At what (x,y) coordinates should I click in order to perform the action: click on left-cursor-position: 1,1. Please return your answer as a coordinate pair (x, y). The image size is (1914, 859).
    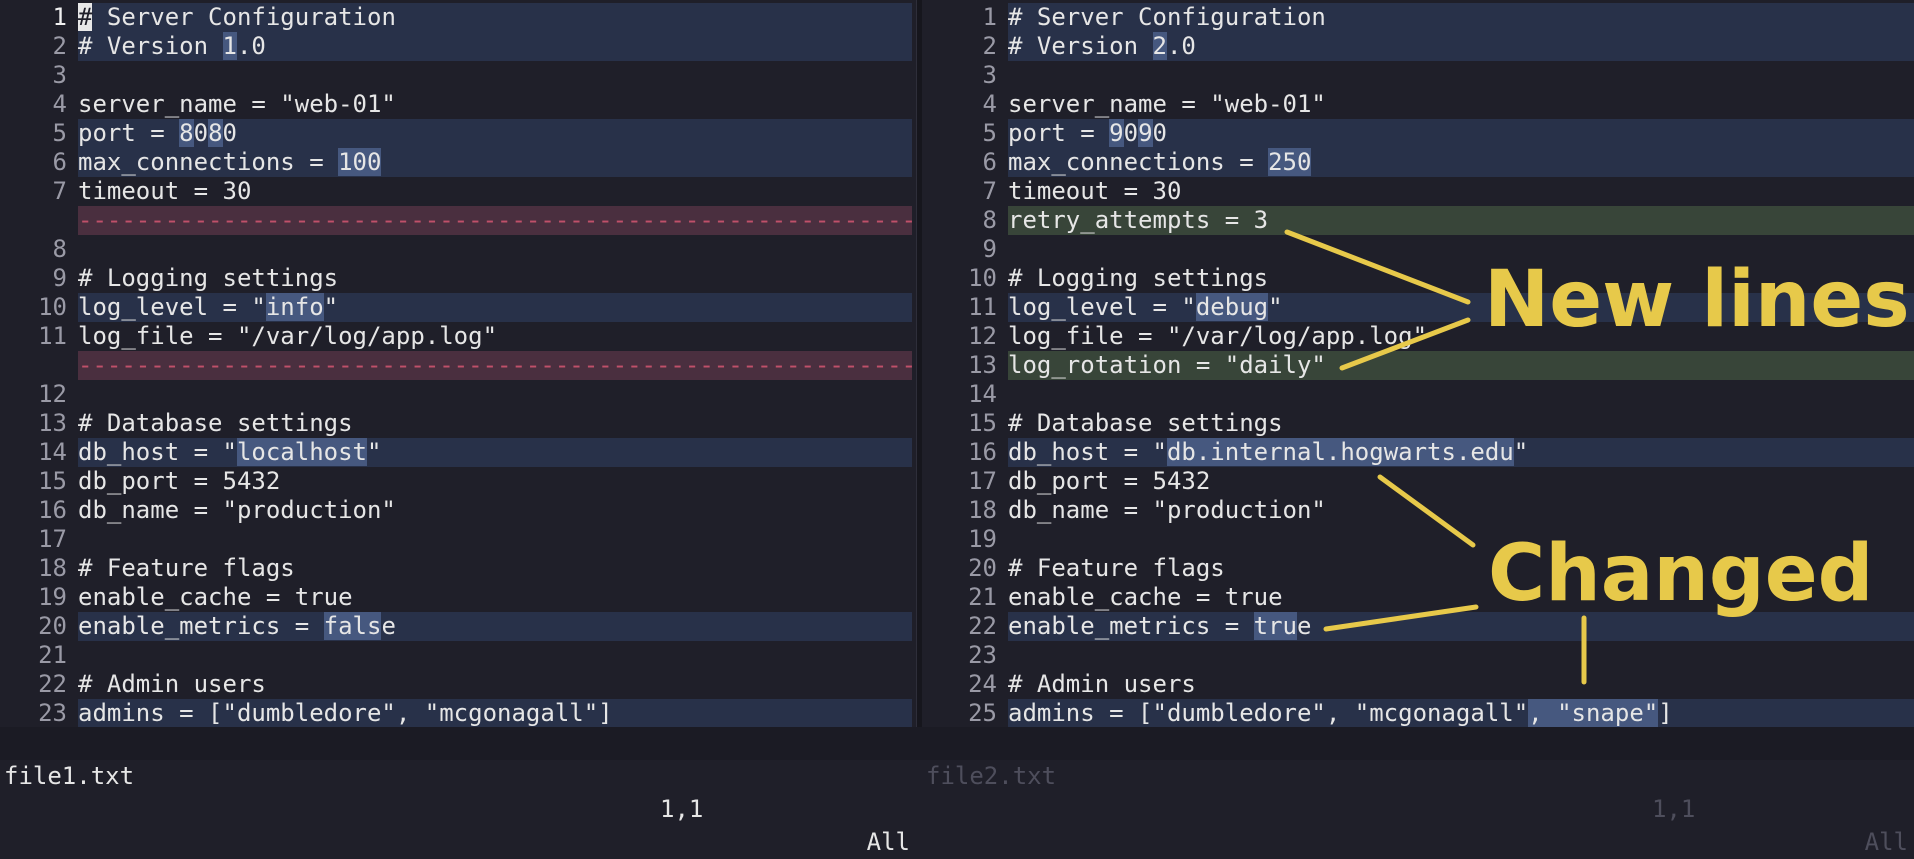
    Looking at the image, I should click on (682, 809).